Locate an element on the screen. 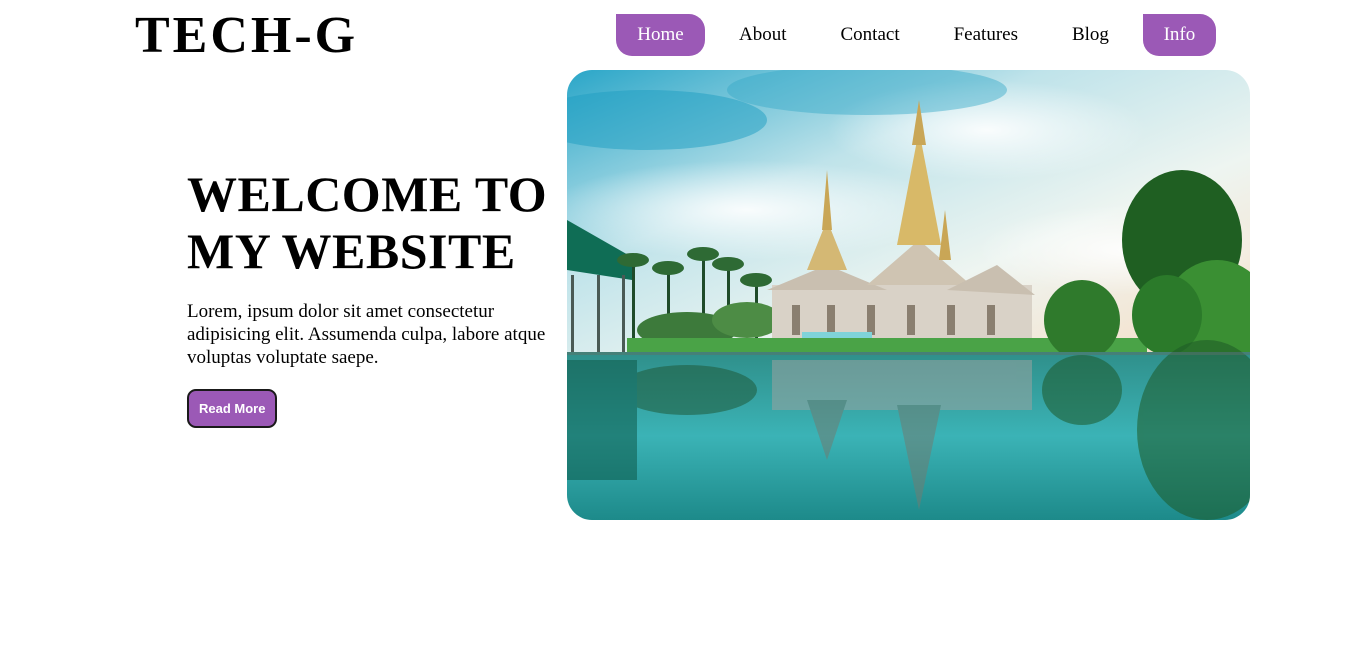  hero-title: WELCOME TO MY WEBSITE is located at coordinates (372, 223).